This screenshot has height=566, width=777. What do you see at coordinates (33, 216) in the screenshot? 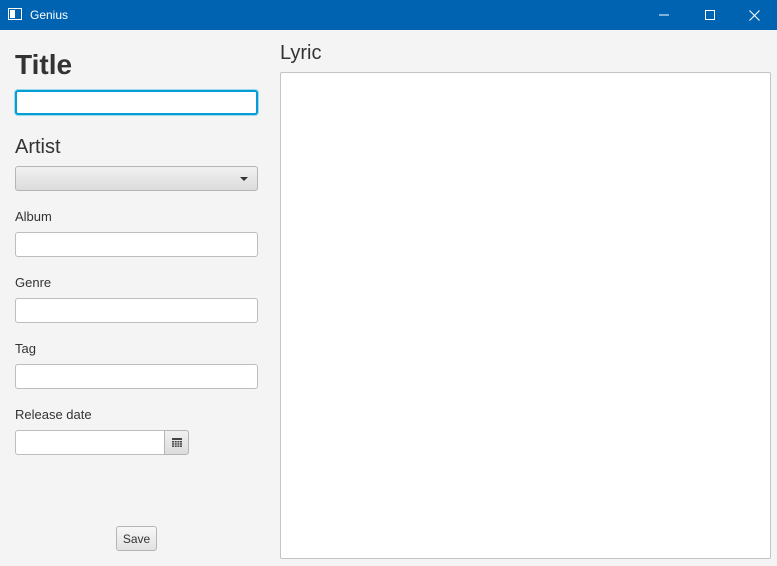
I see `album-label: Album` at bounding box center [33, 216].